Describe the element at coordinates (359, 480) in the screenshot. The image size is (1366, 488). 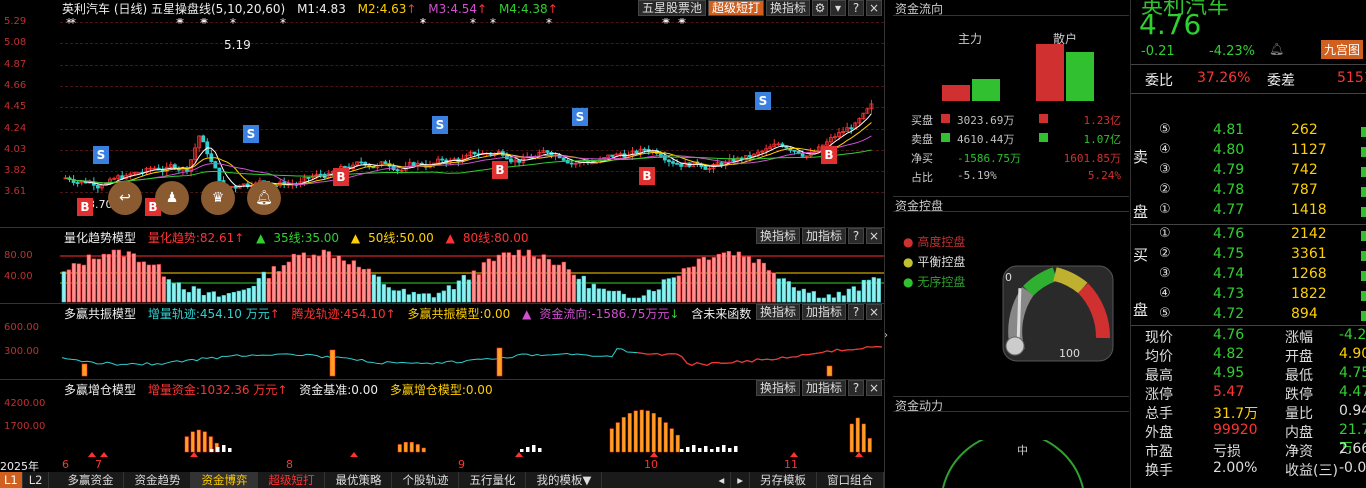
I see `tab-best-strategy: 最优策略` at that location.